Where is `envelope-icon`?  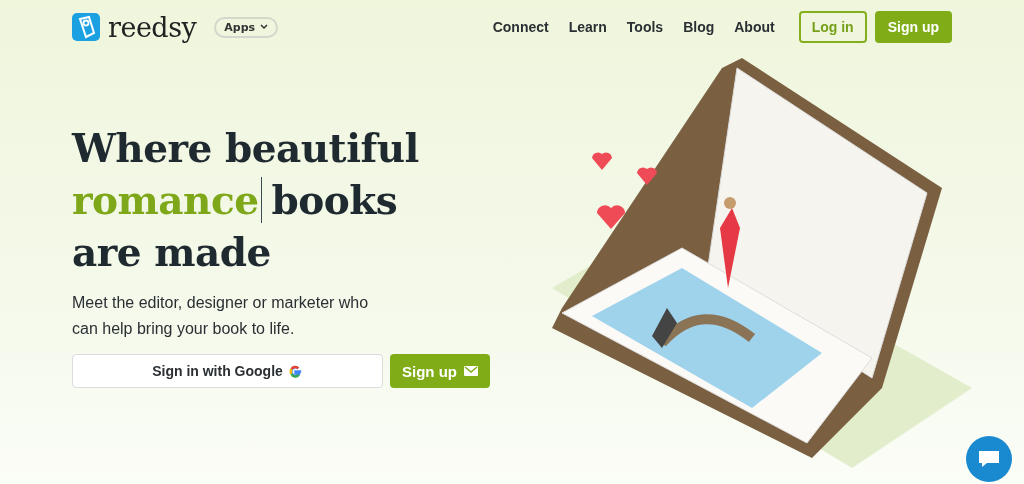
envelope-icon is located at coordinates (471, 371).